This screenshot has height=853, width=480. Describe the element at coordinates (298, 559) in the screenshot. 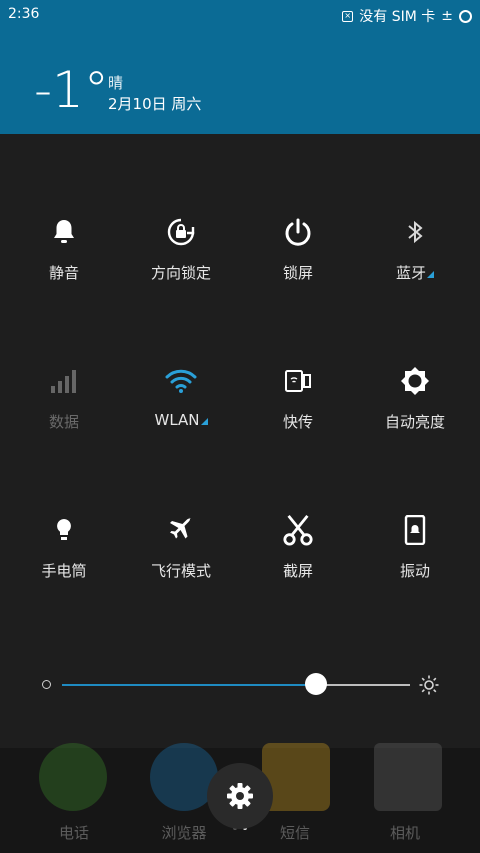

I see `toggle-screenshot: 截屏` at that location.